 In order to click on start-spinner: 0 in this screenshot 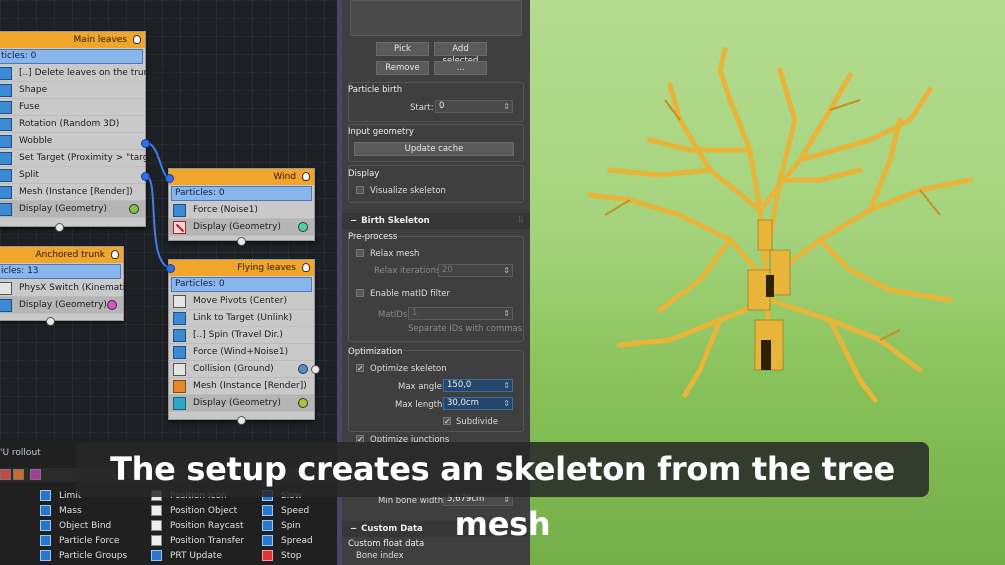, I will do `click(474, 106)`.